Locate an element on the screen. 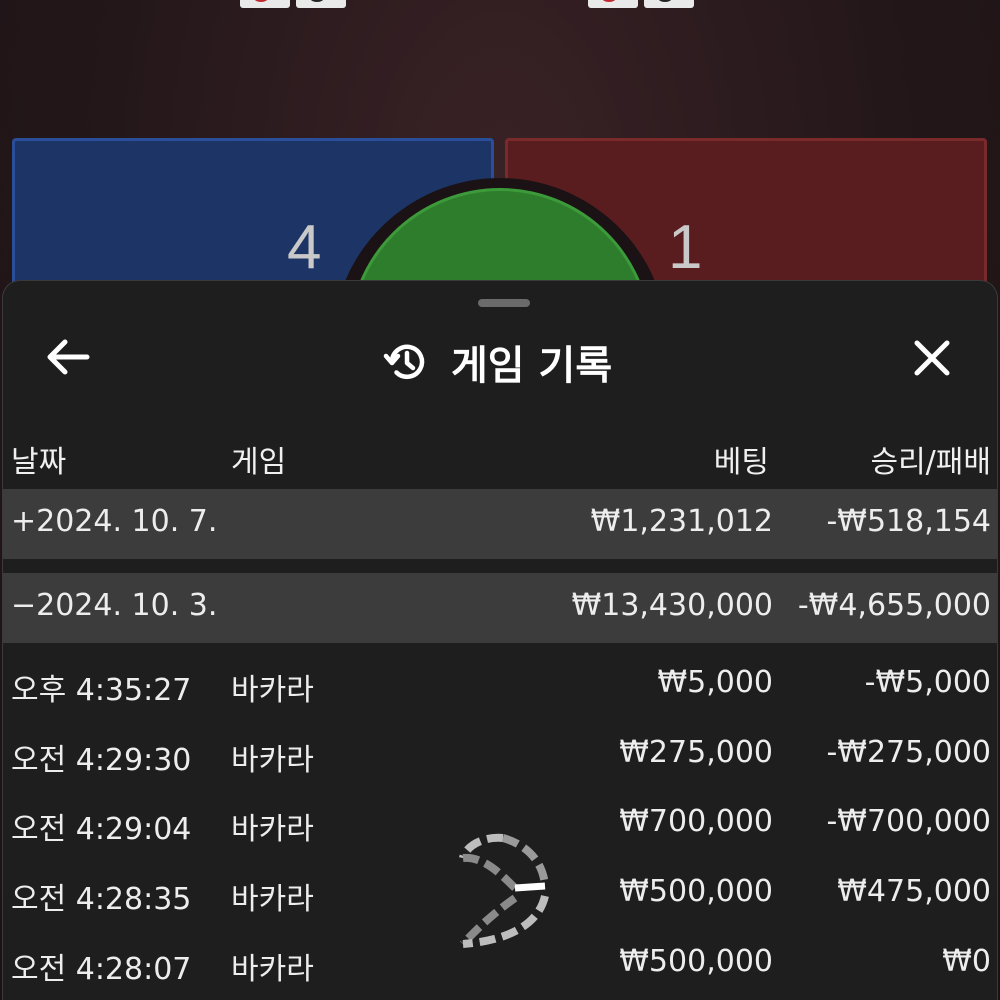 The width and height of the screenshot is (1000, 1000). date-group-row: −2024. 10. 3. ₩13,430,000 -₩4,655,000 is located at coordinates (500, 608).